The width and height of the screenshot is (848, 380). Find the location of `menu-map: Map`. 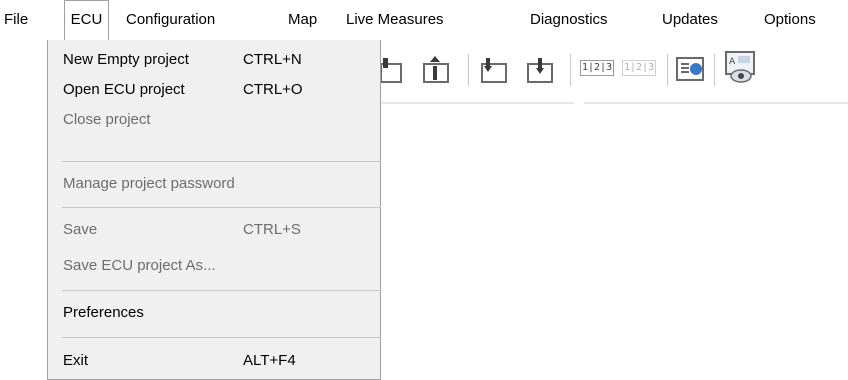

menu-map: Map is located at coordinates (302, 20).